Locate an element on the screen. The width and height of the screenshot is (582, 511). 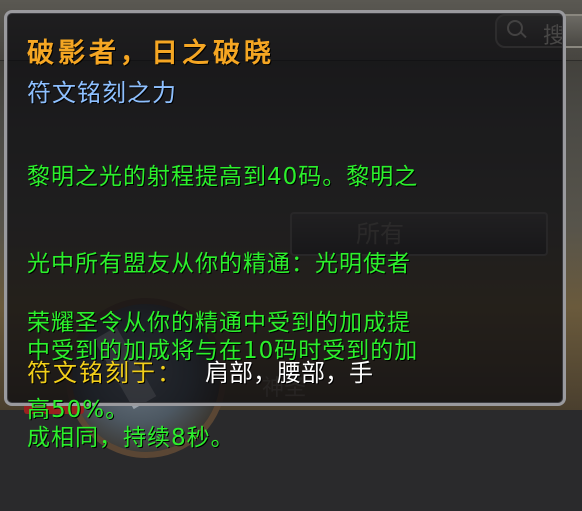
item-title: 破影者，日之破晓 is located at coordinates (151, 53).